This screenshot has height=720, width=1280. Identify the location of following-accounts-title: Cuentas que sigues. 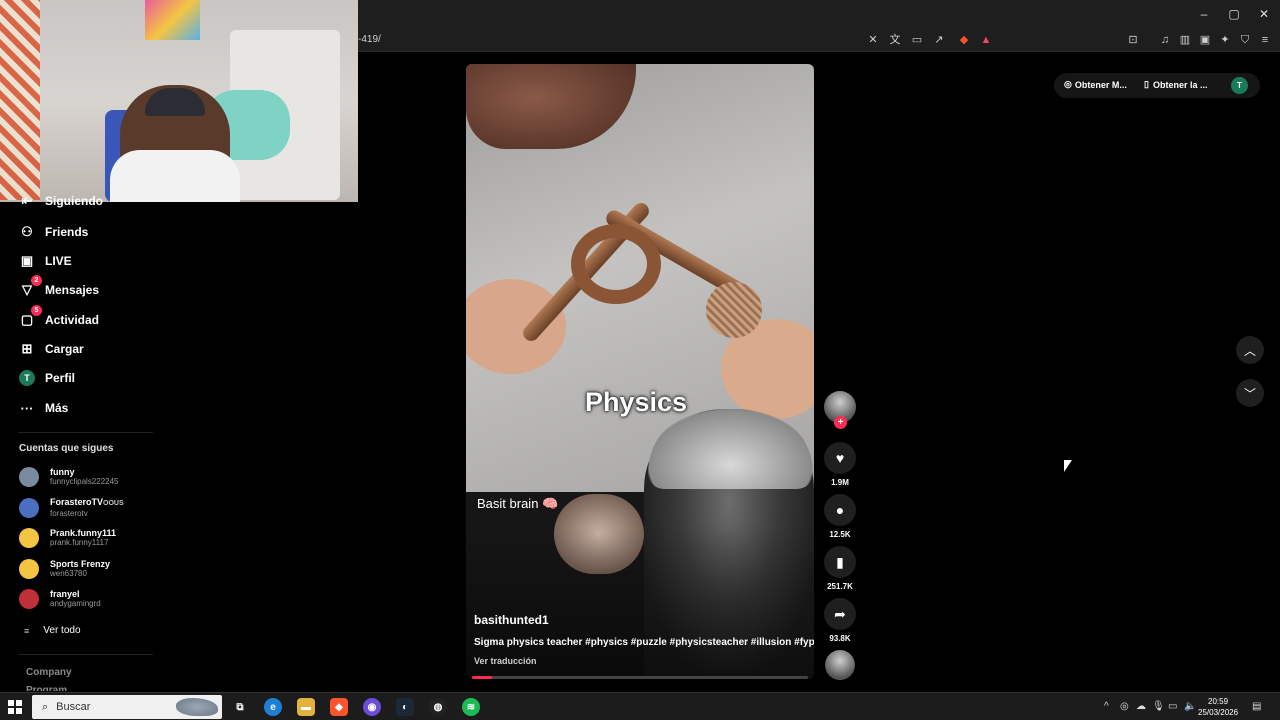
(66, 448).